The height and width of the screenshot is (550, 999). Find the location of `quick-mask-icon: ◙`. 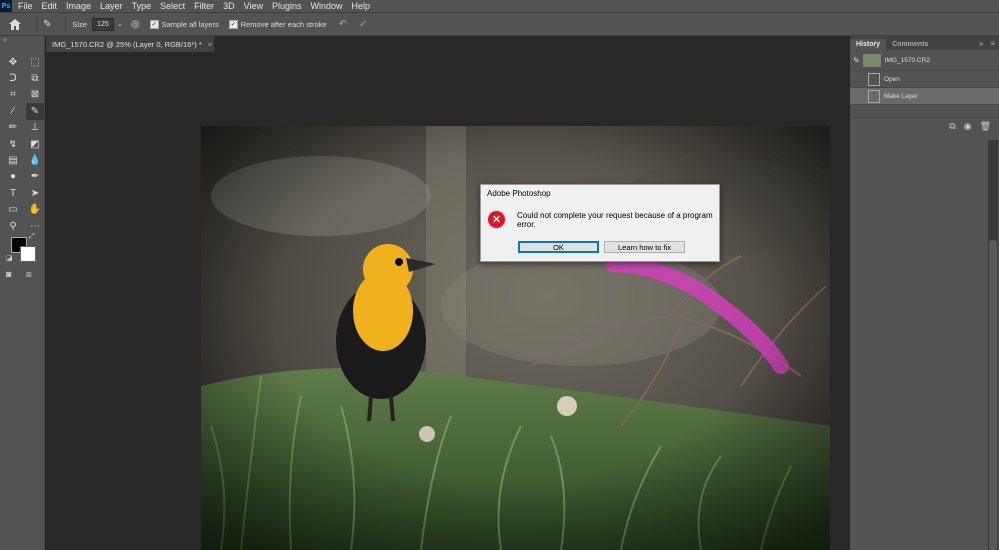

quick-mask-icon: ◙ is located at coordinates (8, 274).